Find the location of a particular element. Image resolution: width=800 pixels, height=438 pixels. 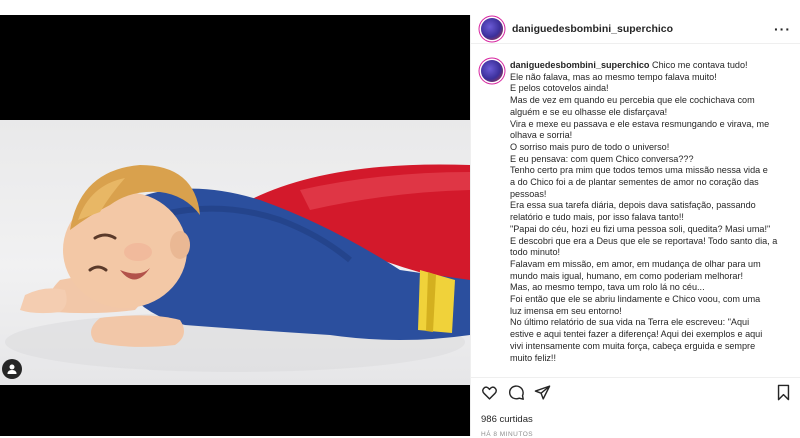

caption-avatar is located at coordinates (492, 71).